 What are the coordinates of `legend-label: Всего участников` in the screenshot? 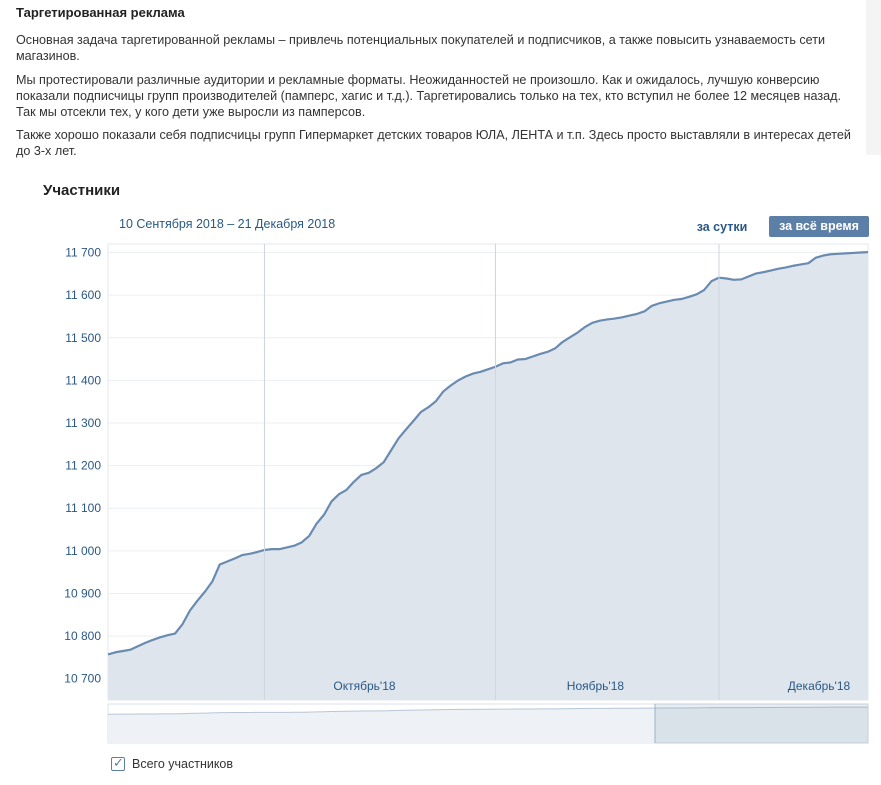 It's located at (183, 764).